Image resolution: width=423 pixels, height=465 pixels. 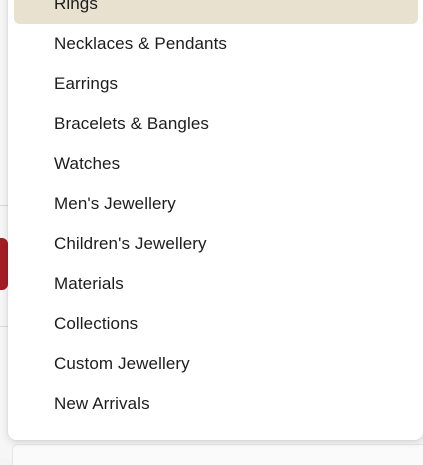 I want to click on menu-item-childrens-jewellery: Children's Jewellery, so click(x=216, y=244).